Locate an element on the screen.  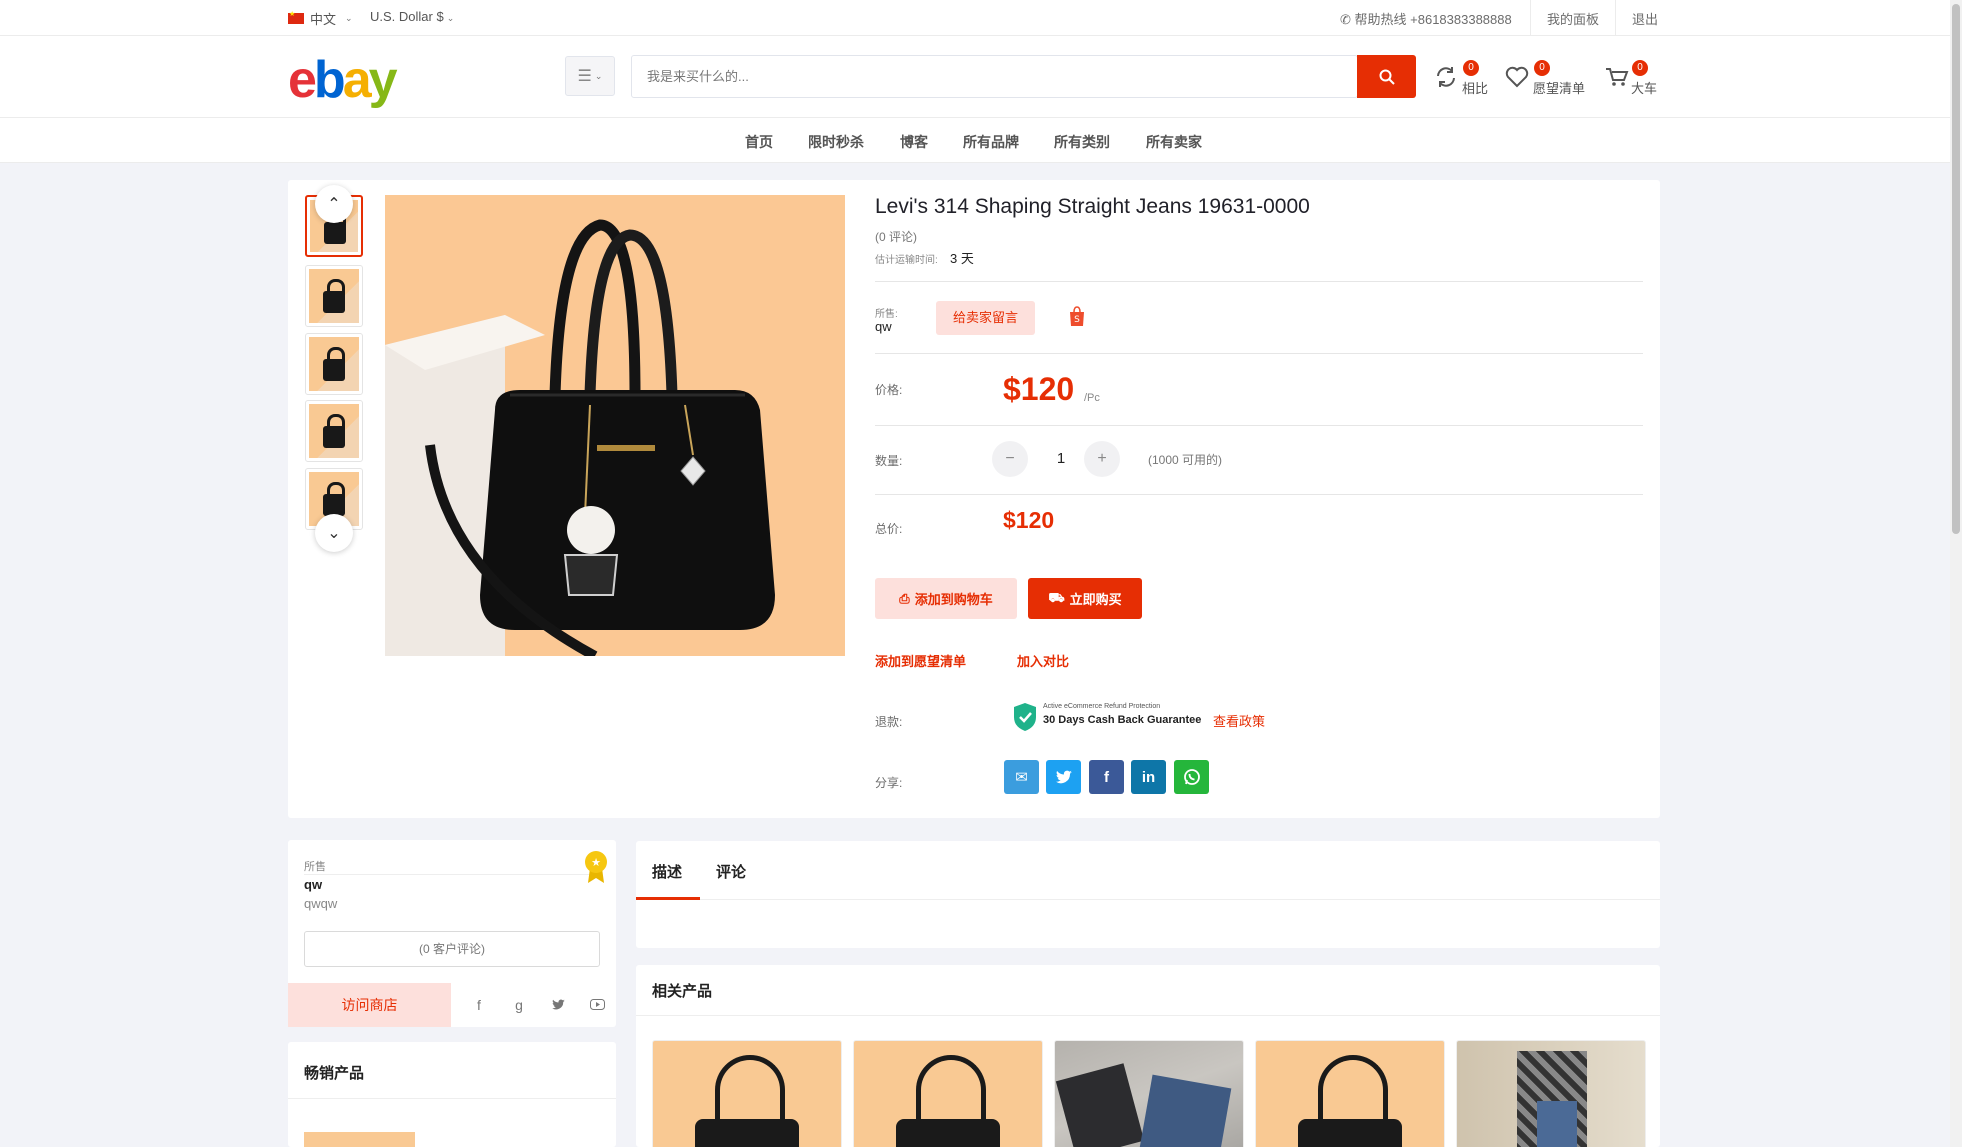
chevron-up-icon: ⌃ is located at coordinates (334, 204).